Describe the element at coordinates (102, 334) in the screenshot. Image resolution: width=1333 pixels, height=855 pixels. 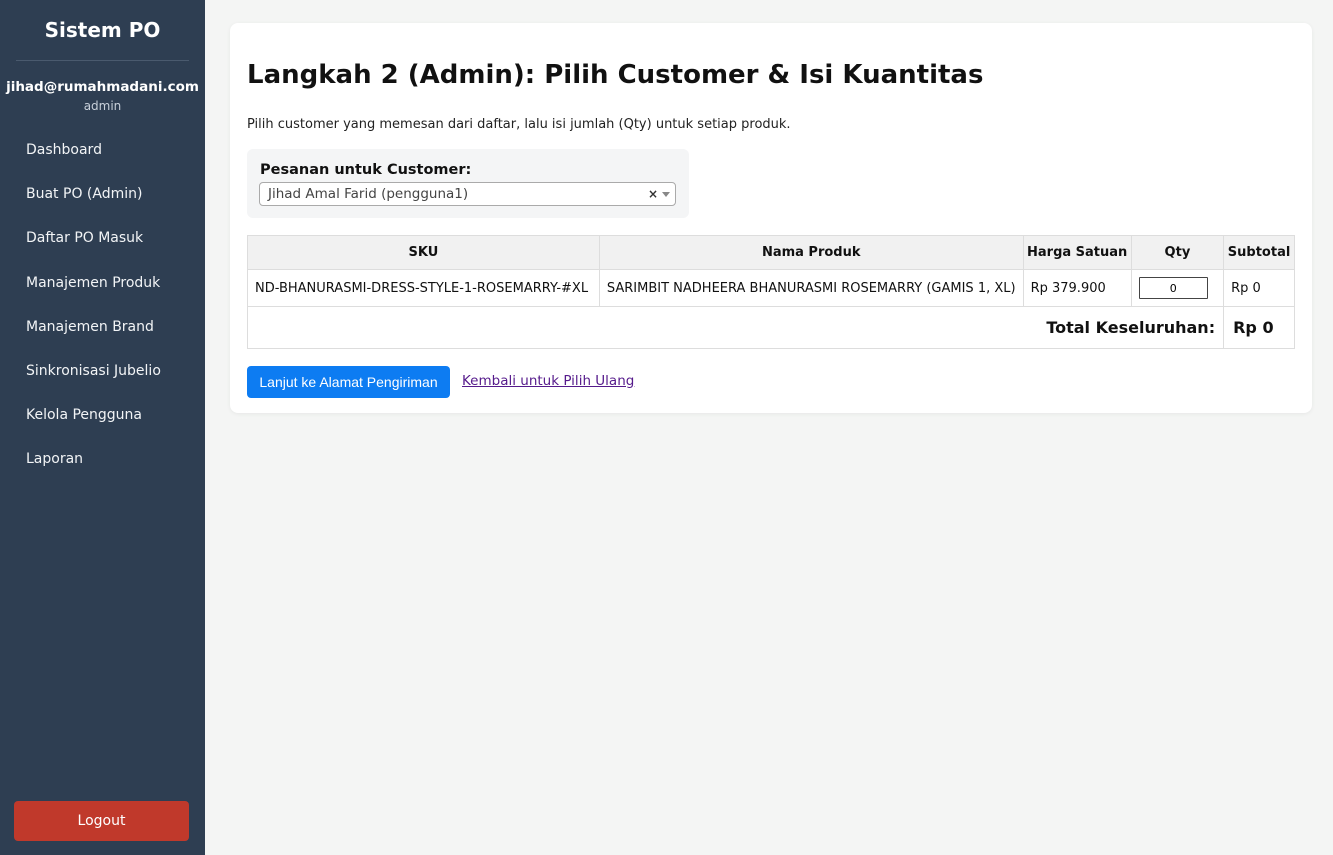
I see `sidebar-item-manajemen-brand: Manajemen Brand` at that location.